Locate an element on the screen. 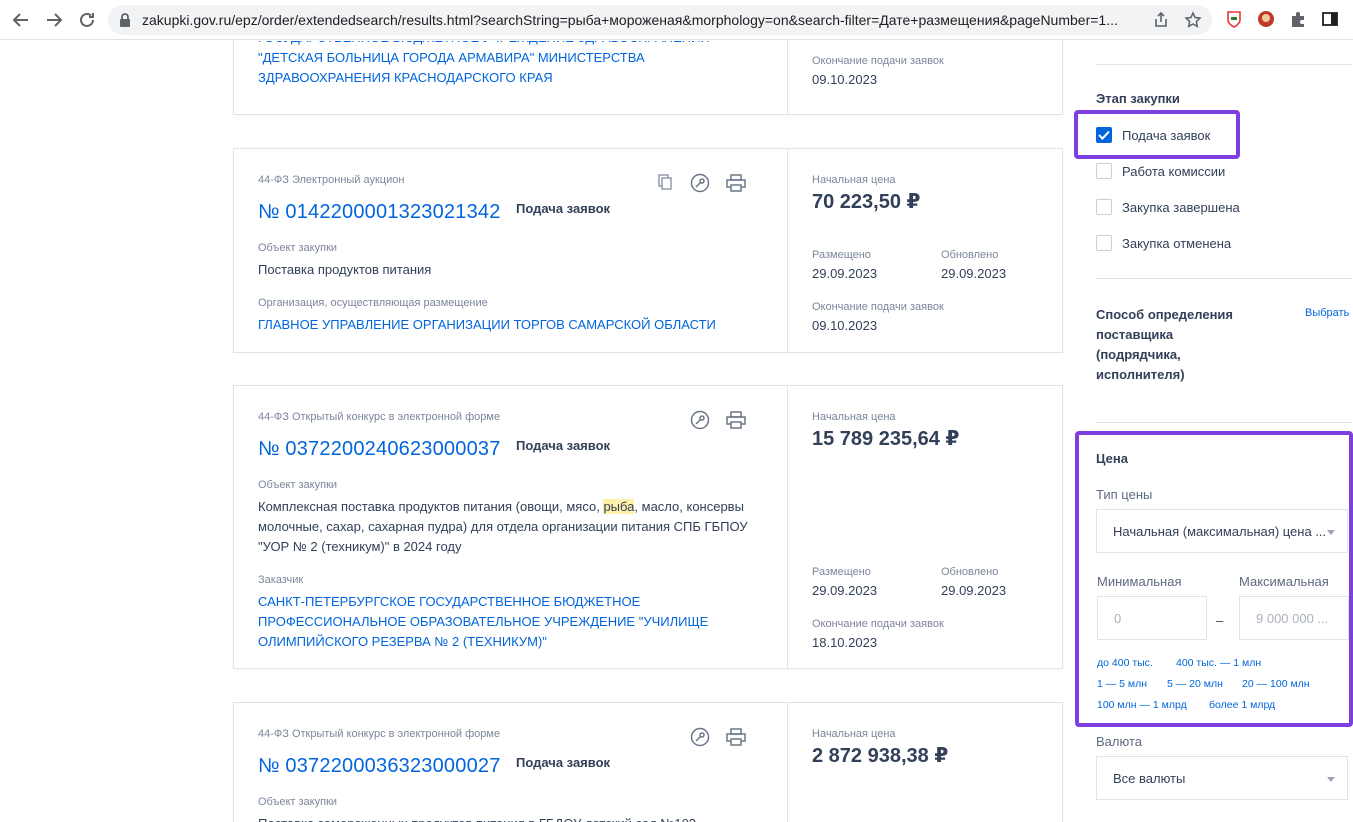 This screenshot has height=822, width=1353. choose-method-link: Выбрать is located at coordinates (1327, 313).